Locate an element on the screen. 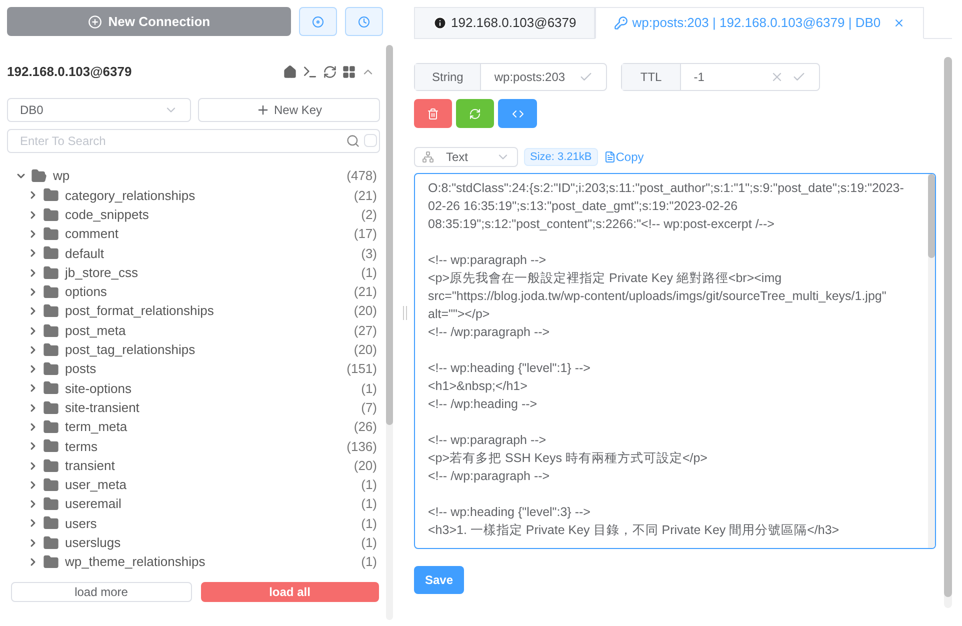 The image size is (962, 626). tab: 192.168.0.103@6379 is located at coordinates (505, 23).